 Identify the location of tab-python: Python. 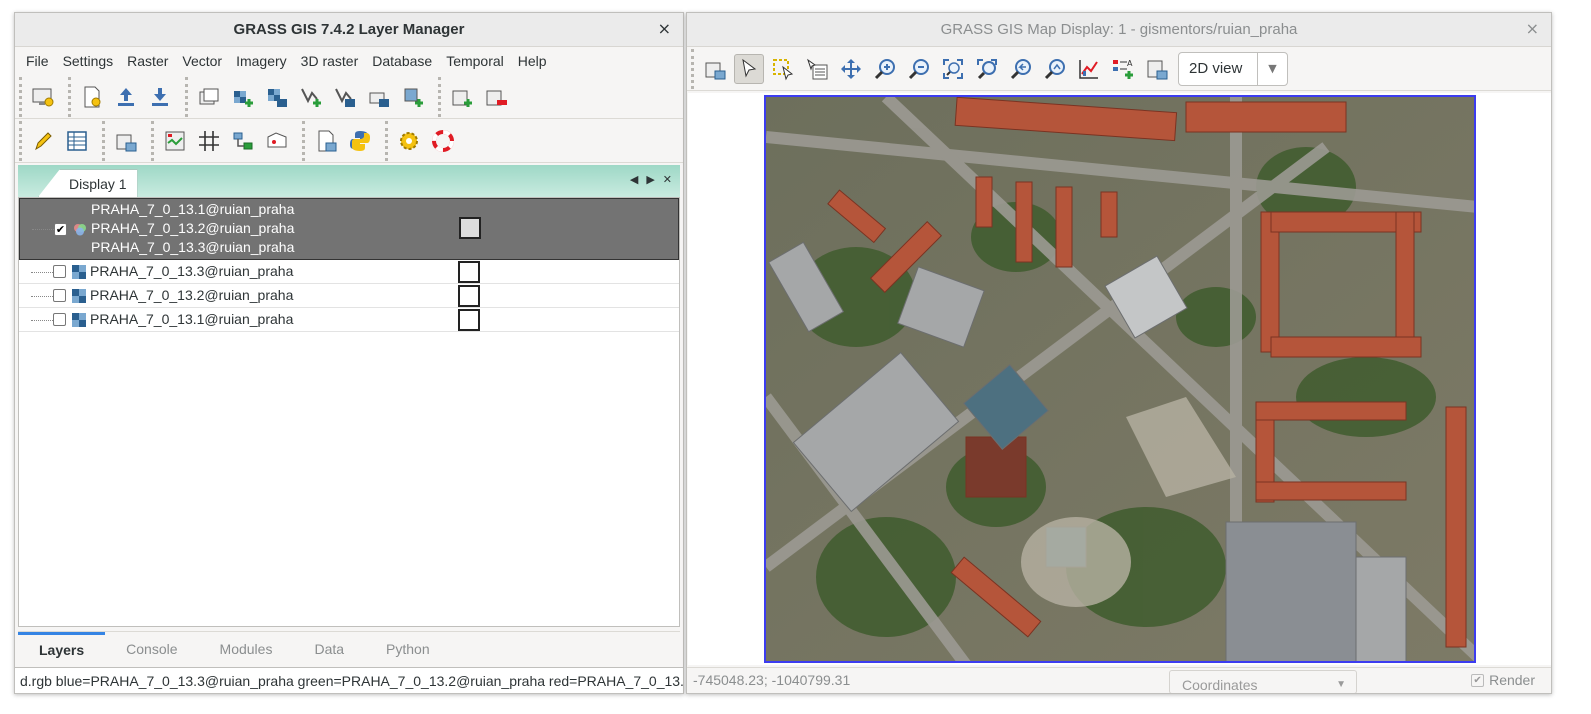
(408, 649).